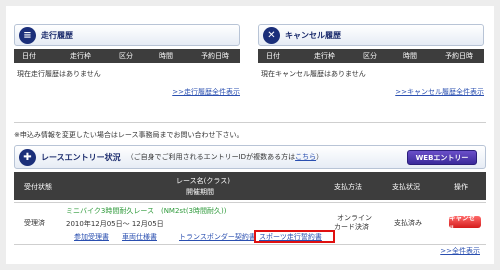 This screenshot has width=500, height=270. Describe the element at coordinates (271, 35) in the screenshot. I see `cancel-x-icon: ✕` at that location.